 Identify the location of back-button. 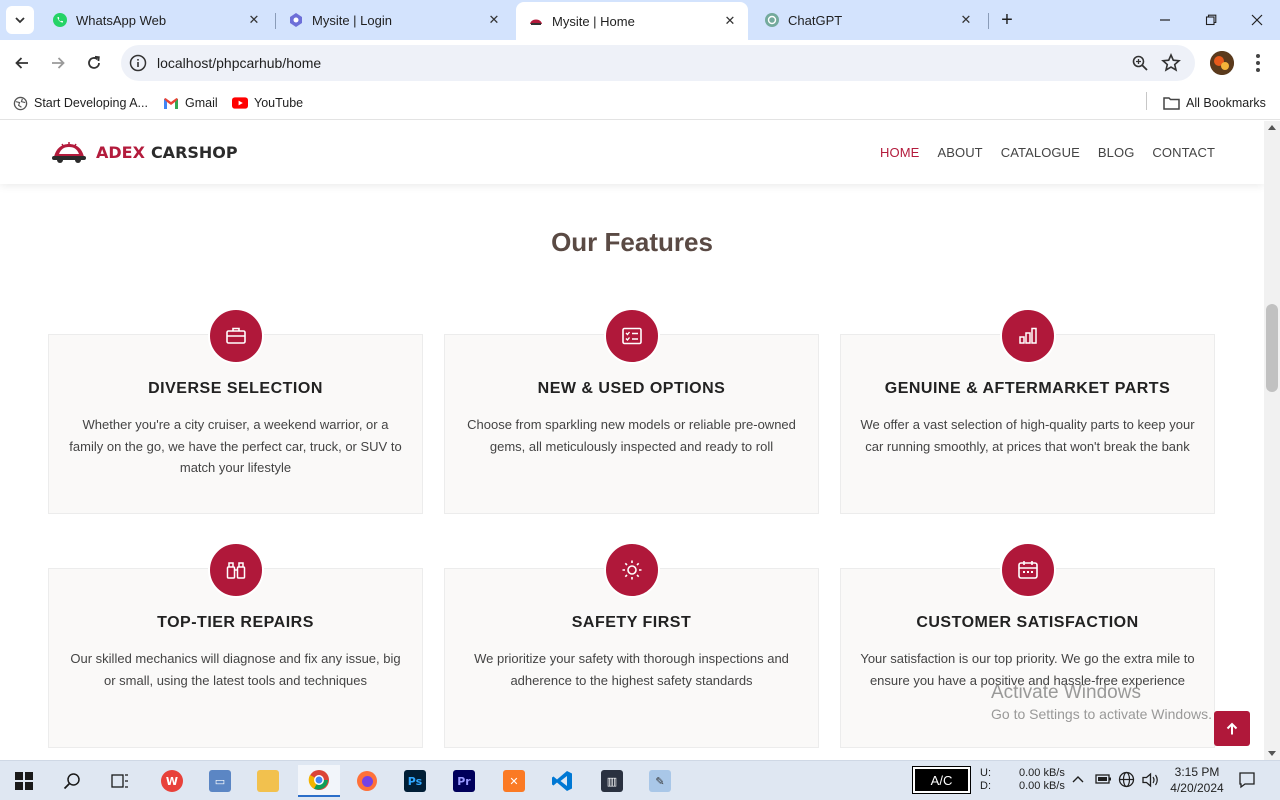
(22, 63).